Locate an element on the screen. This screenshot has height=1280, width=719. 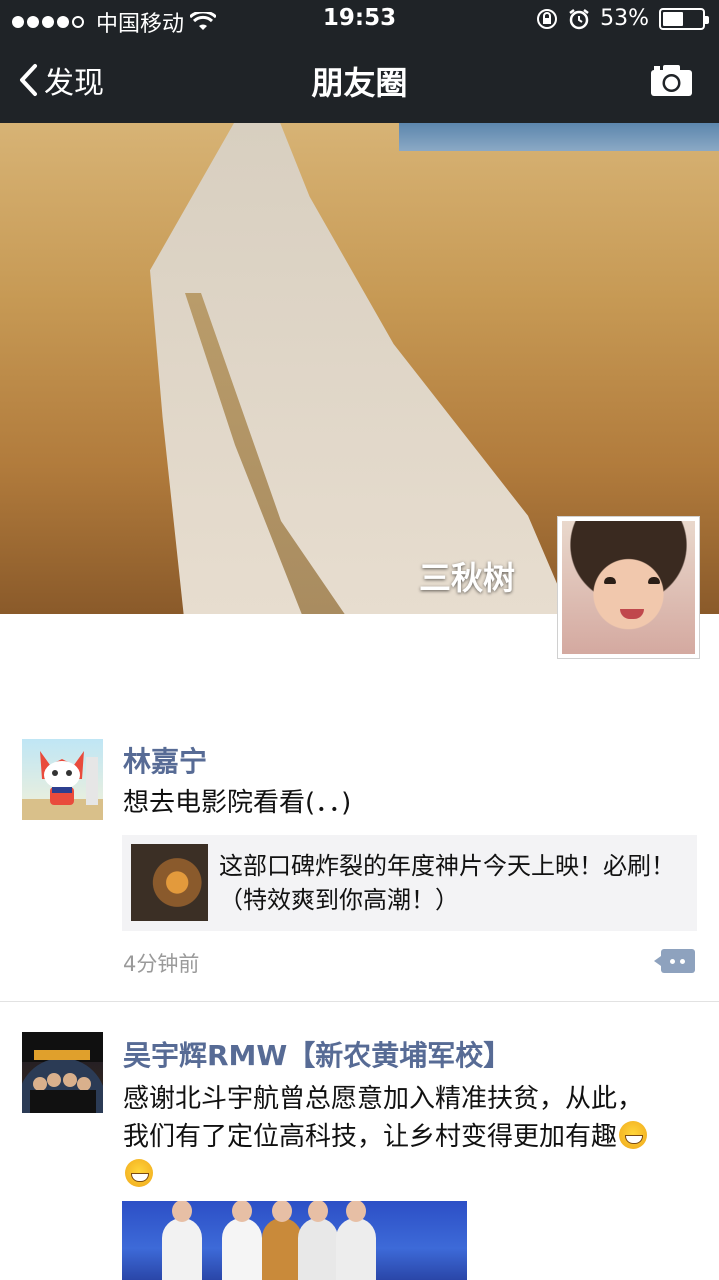
group-photo-avatar-icon is located at coordinates (62, 1072).